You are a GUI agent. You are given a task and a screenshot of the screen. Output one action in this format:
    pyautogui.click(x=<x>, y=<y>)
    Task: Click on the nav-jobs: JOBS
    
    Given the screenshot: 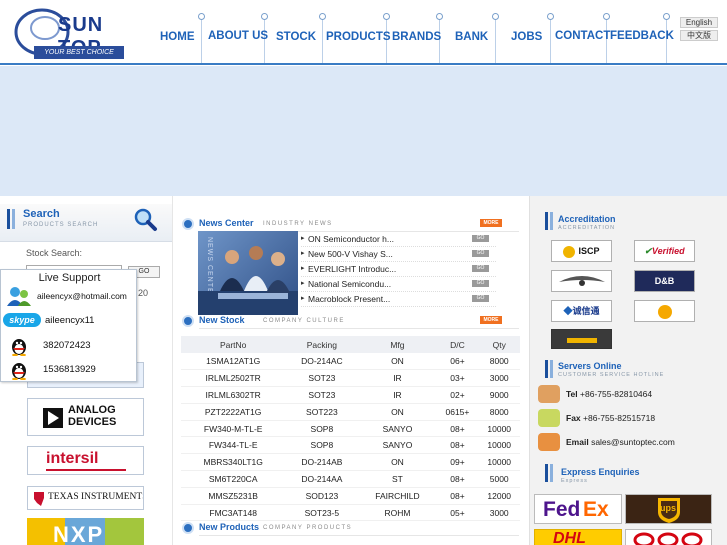 What is the action you would take?
    pyautogui.click(x=526, y=37)
    